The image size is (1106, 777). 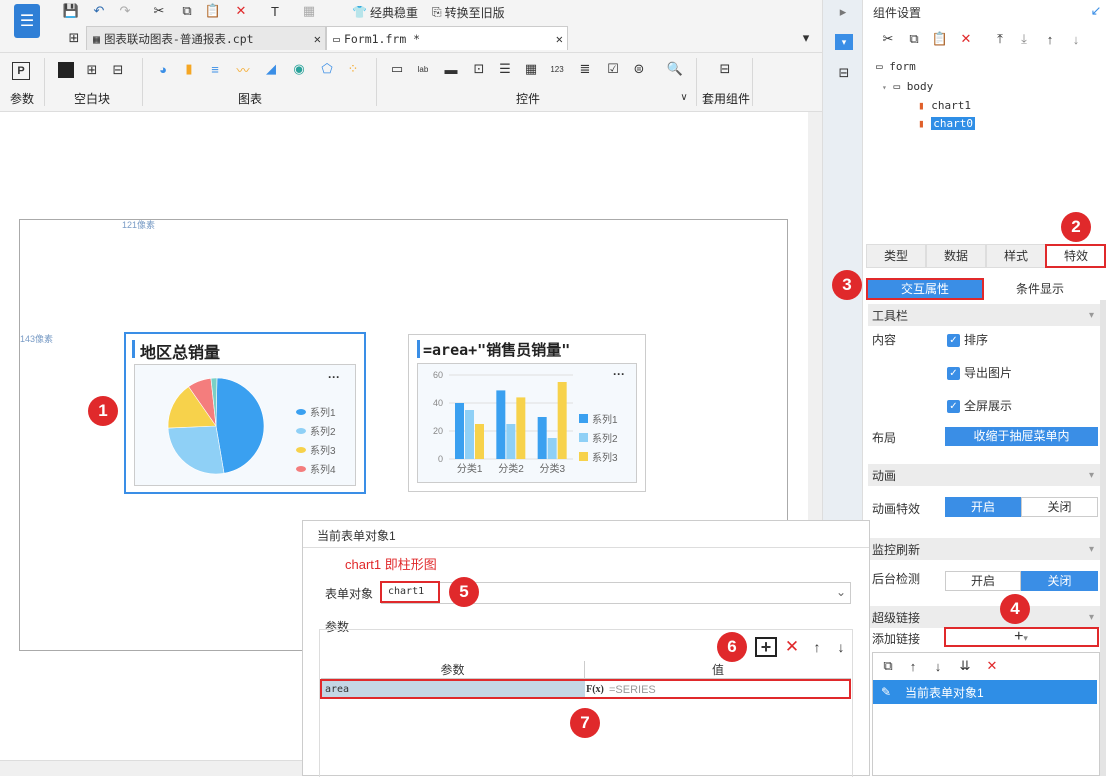 What do you see at coordinates (946, 123) in the screenshot?
I see `tree-chart0: ▮ chart0` at bounding box center [946, 123].